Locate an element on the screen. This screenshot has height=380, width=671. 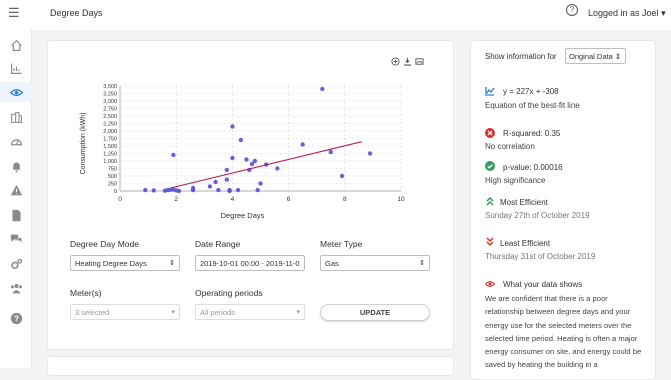
y-tick-label: 1,250 is located at coordinates (110, 155).